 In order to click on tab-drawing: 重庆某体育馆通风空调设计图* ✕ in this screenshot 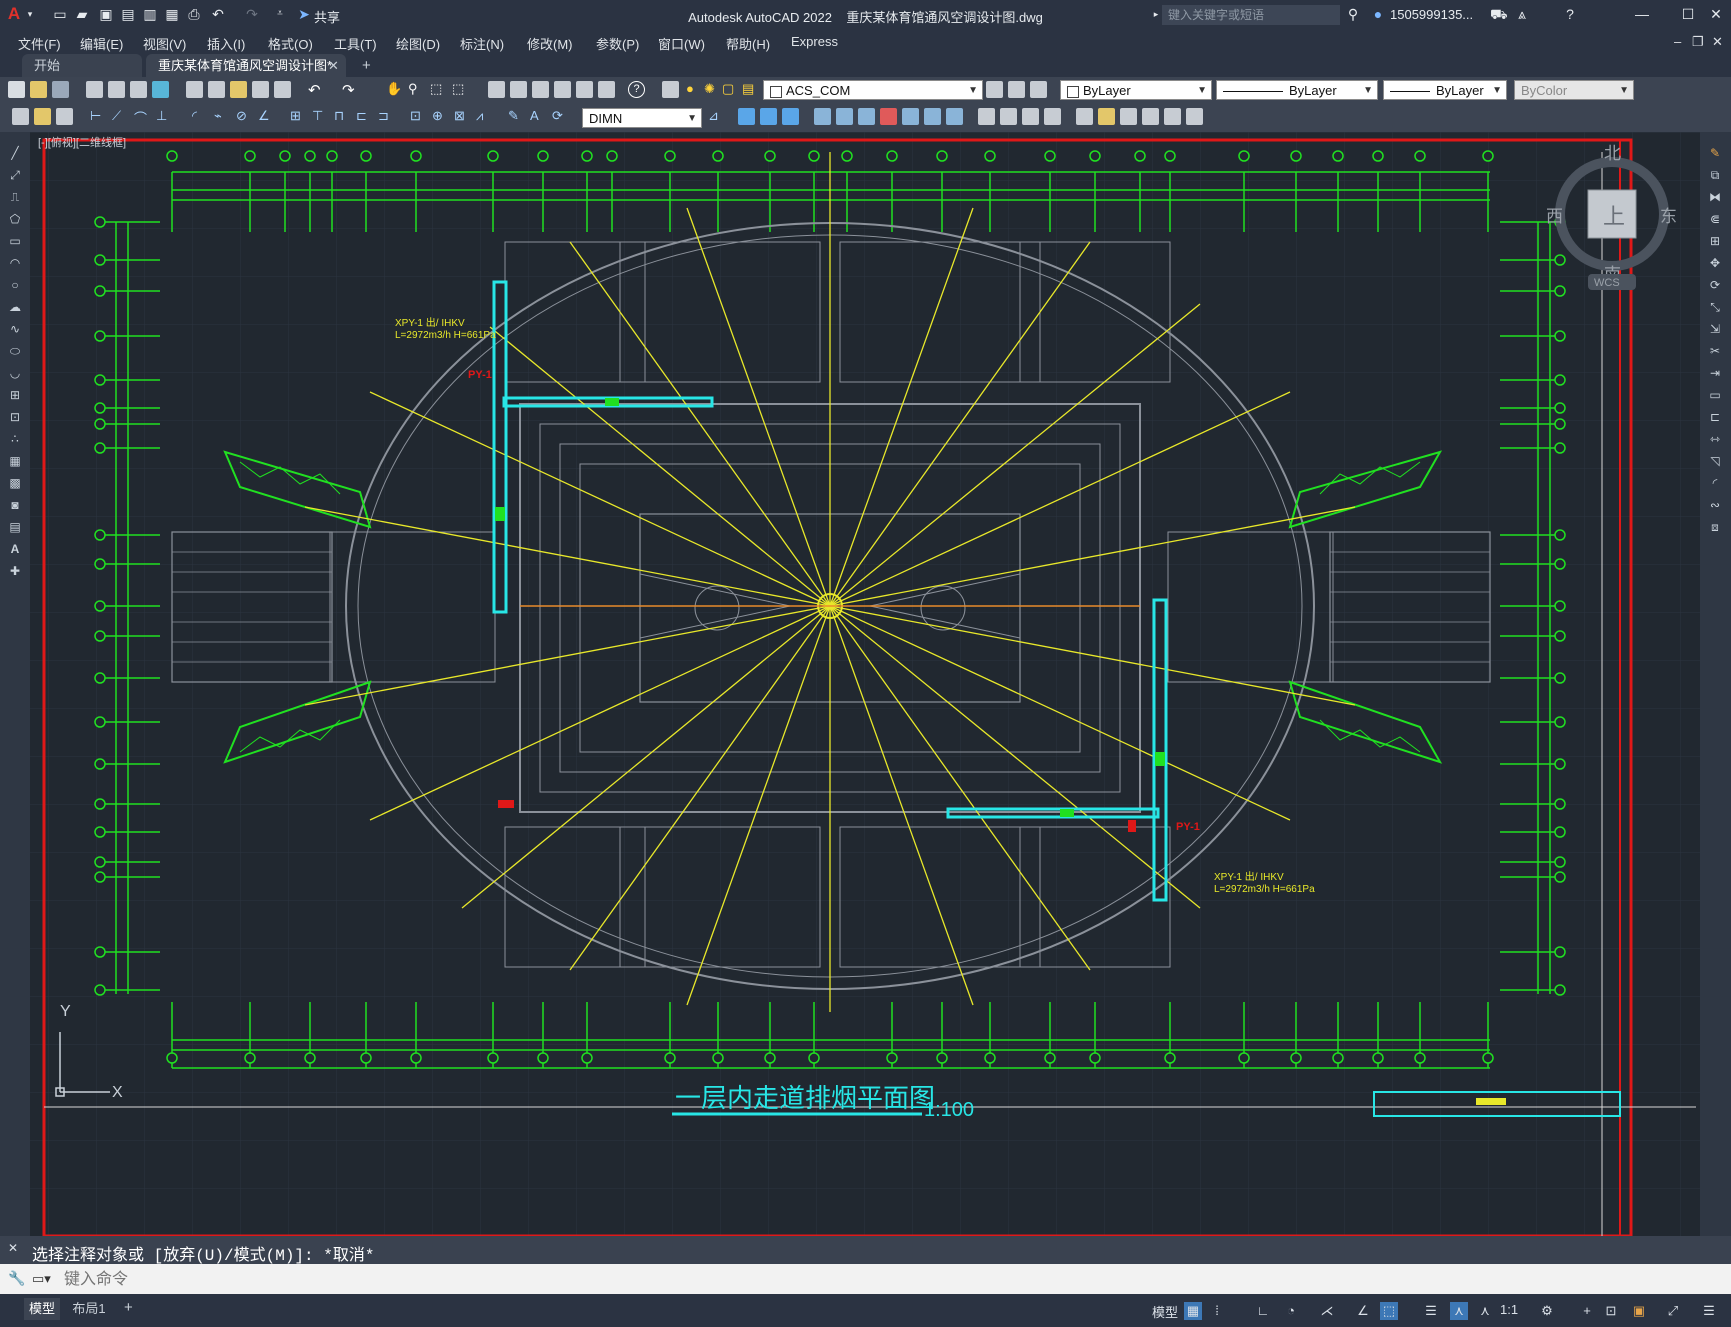, I will do `click(246, 65)`.